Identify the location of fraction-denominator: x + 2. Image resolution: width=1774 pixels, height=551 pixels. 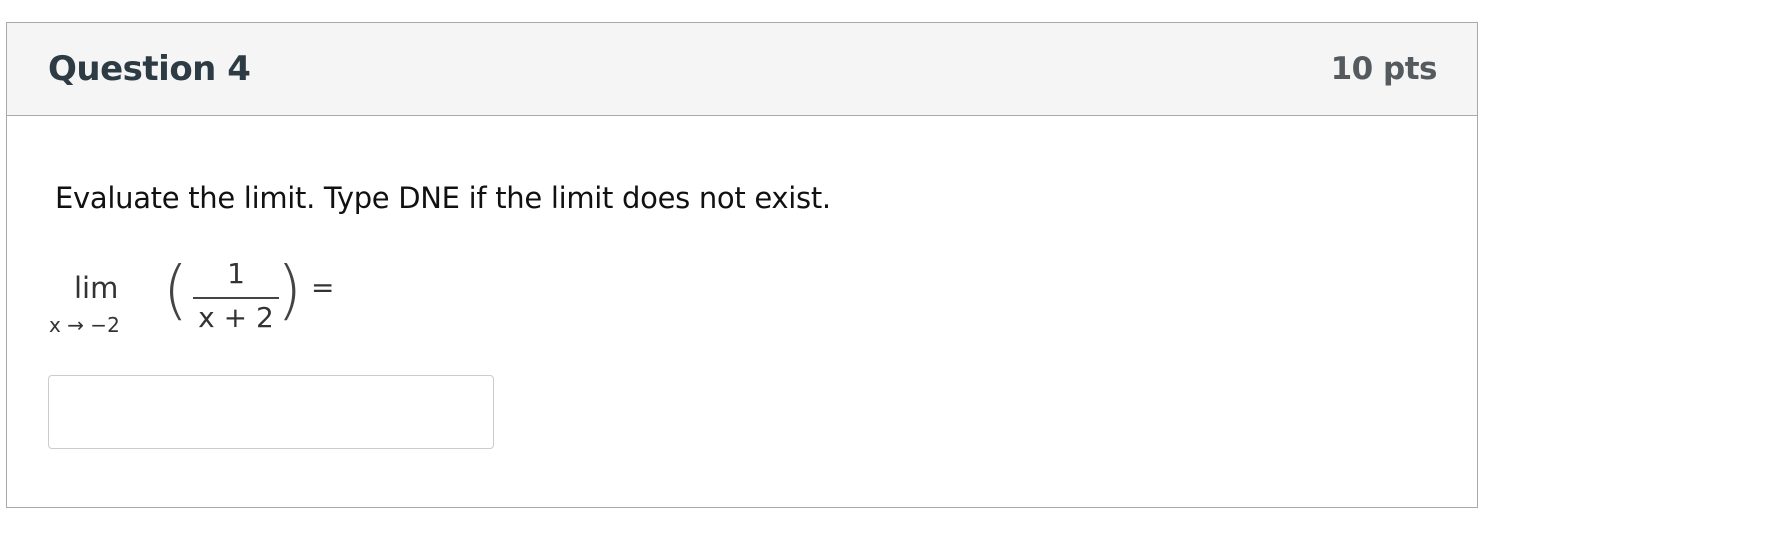
(236, 317).